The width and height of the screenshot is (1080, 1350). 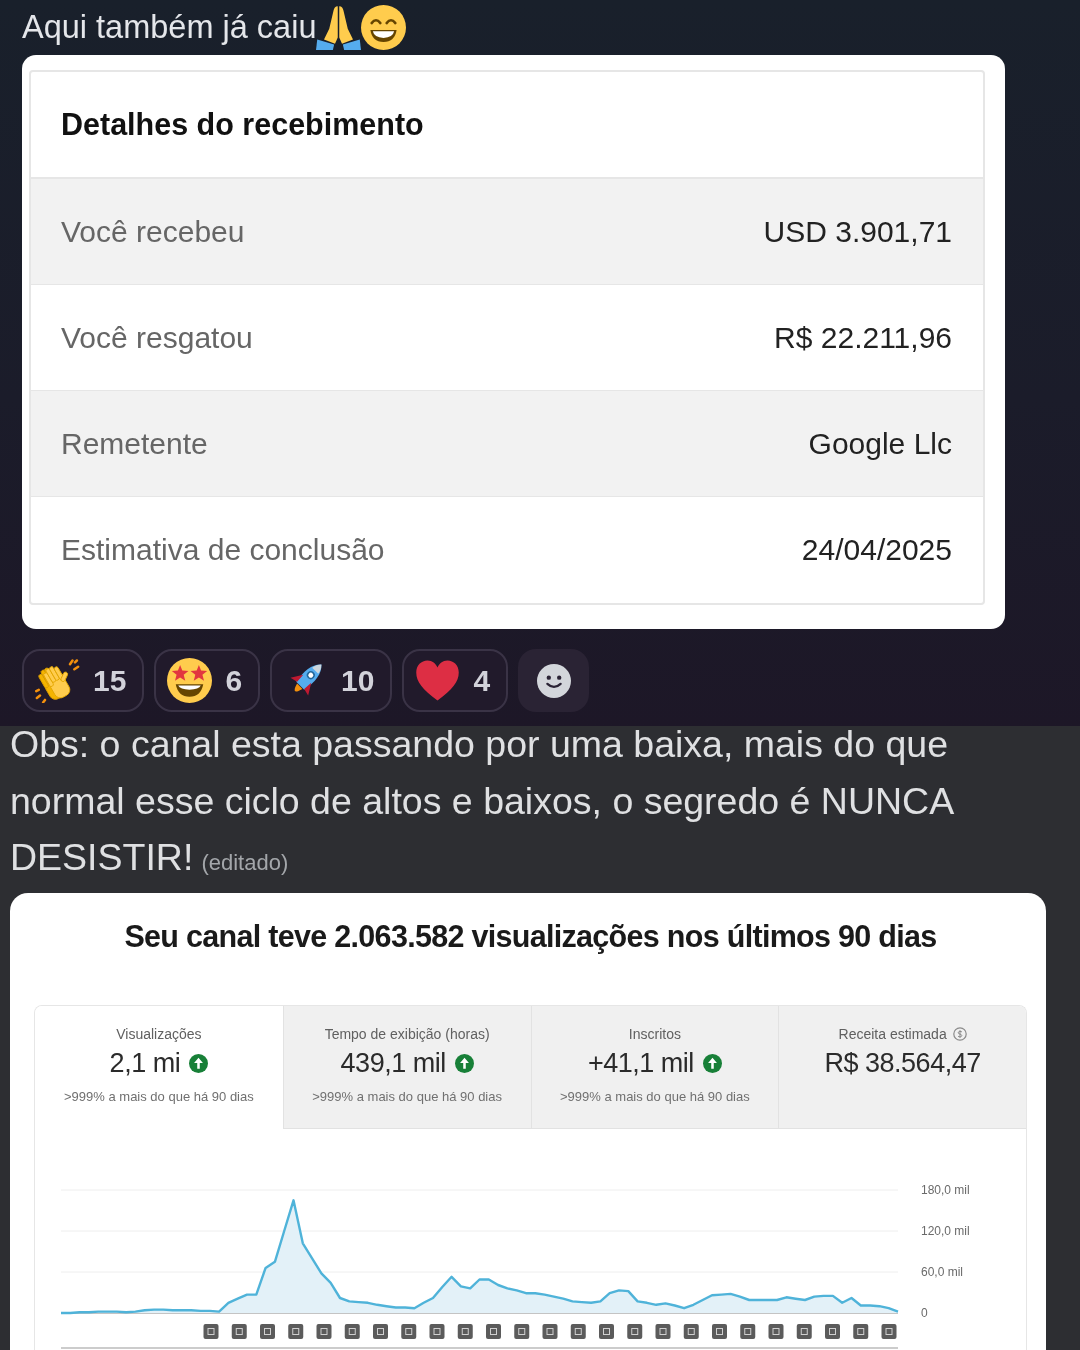 I want to click on metric-tab: Receita estimada R$ 38.564,47, so click(x=902, y=1067).